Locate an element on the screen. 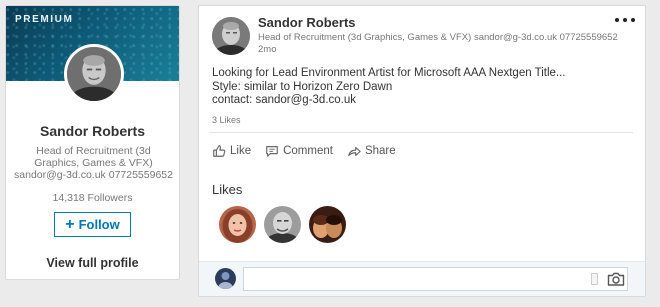 The width and height of the screenshot is (660, 307). comment-input is located at coordinates (435, 279).